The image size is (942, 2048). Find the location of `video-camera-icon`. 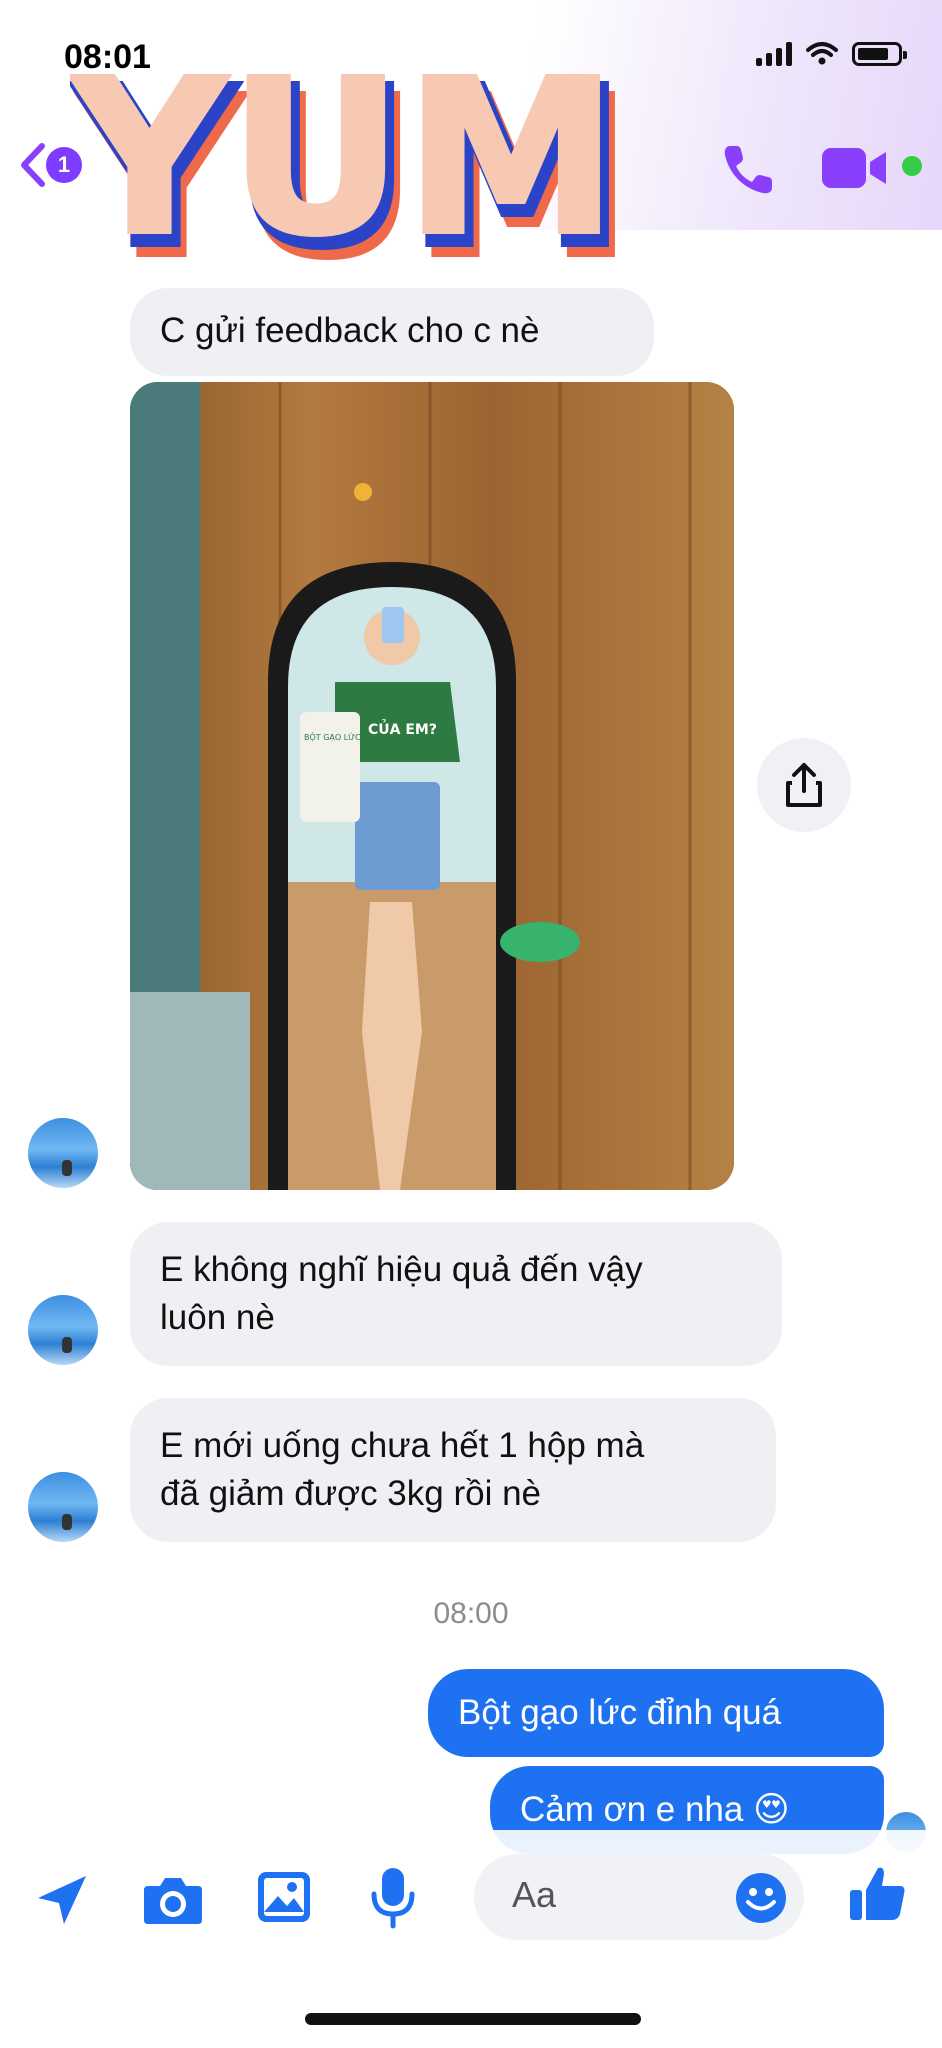

video-camera-icon is located at coordinates (854, 168).